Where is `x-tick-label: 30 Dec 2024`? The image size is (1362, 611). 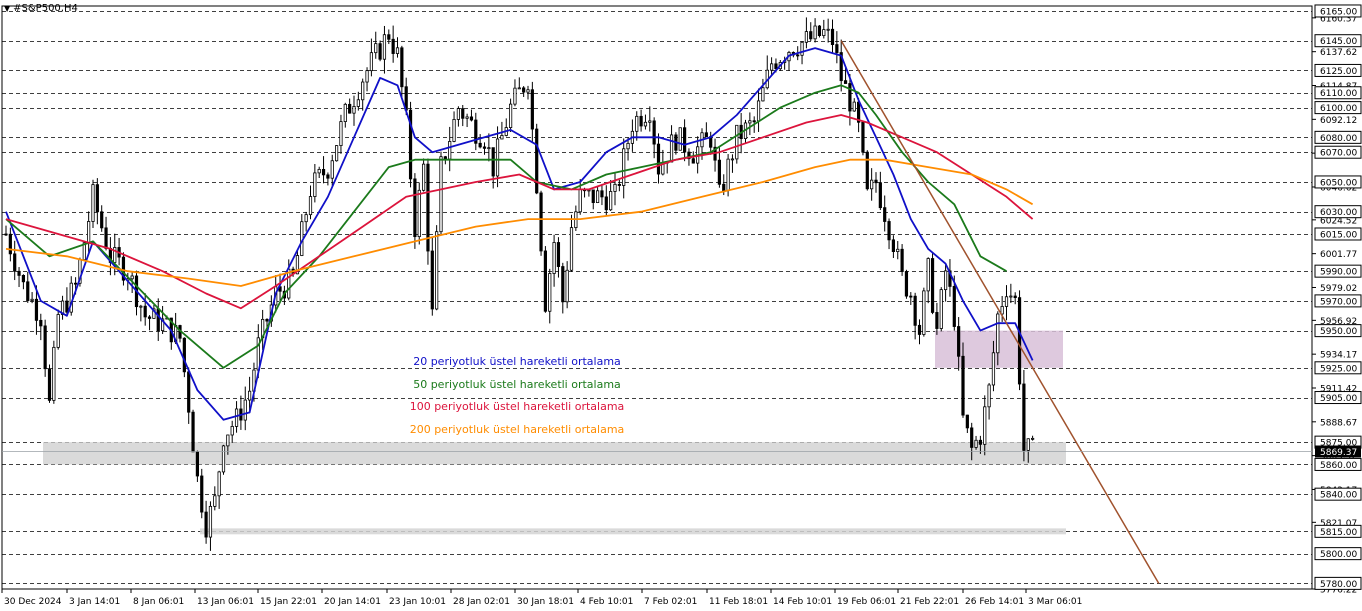 x-tick-label: 30 Dec 2024 is located at coordinates (33, 602).